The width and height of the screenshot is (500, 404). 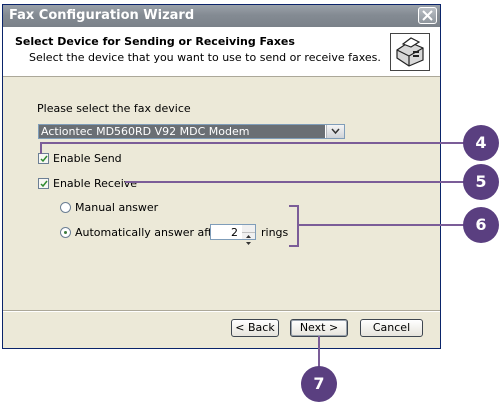 What do you see at coordinates (221, 16) in the screenshot?
I see `title-bar: Fax Configuration Wizard` at bounding box center [221, 16].